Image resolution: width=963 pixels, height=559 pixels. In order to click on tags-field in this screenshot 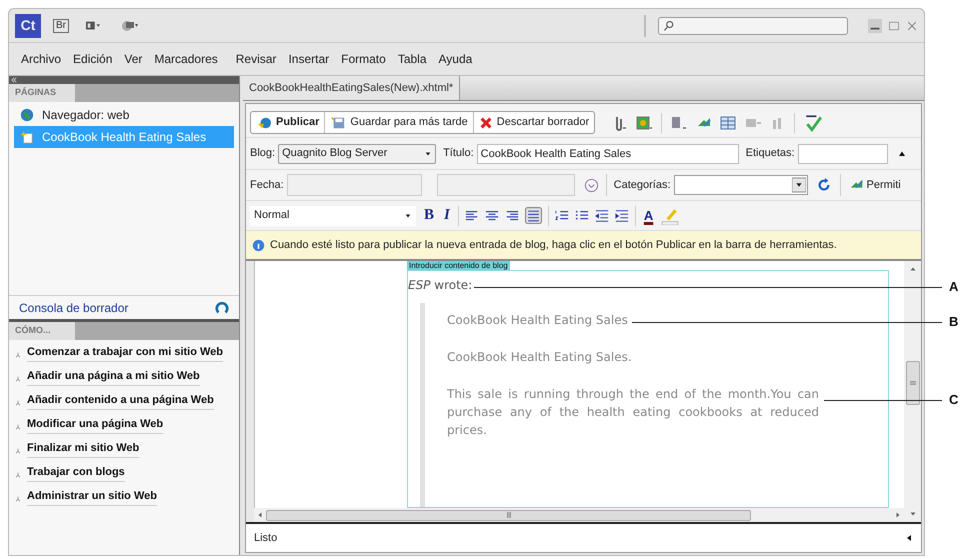, I will do `click(843, 154)`.